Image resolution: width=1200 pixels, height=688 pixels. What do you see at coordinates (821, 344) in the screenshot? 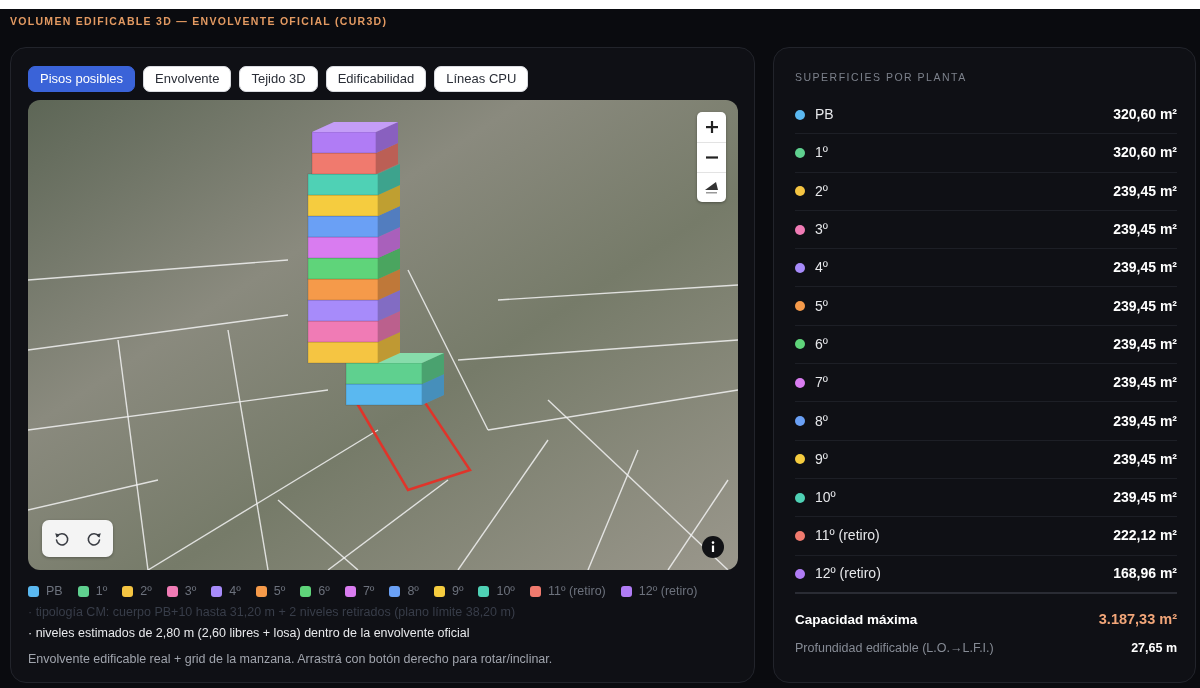
I see `floor-label: 6º` at bounding box center [821, 344].